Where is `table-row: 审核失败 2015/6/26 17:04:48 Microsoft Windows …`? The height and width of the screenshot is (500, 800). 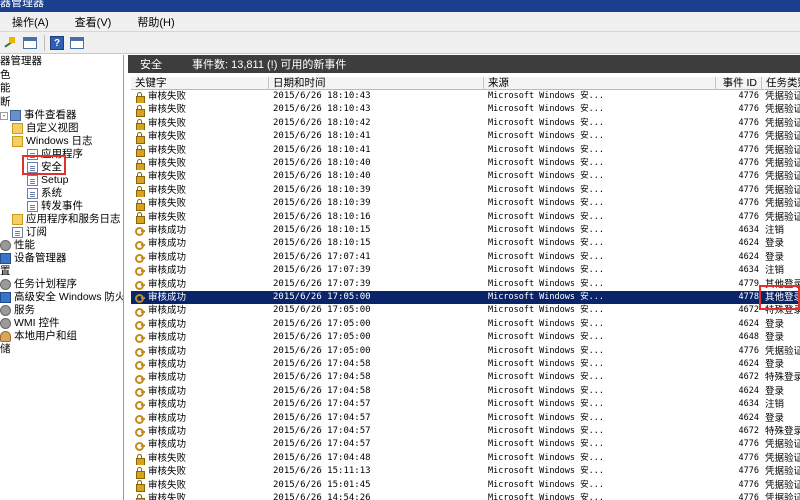
table-row: 审核失败 2015/6/26 17:04:48 Microsoft Windows … is located at coordinates (465, 459).